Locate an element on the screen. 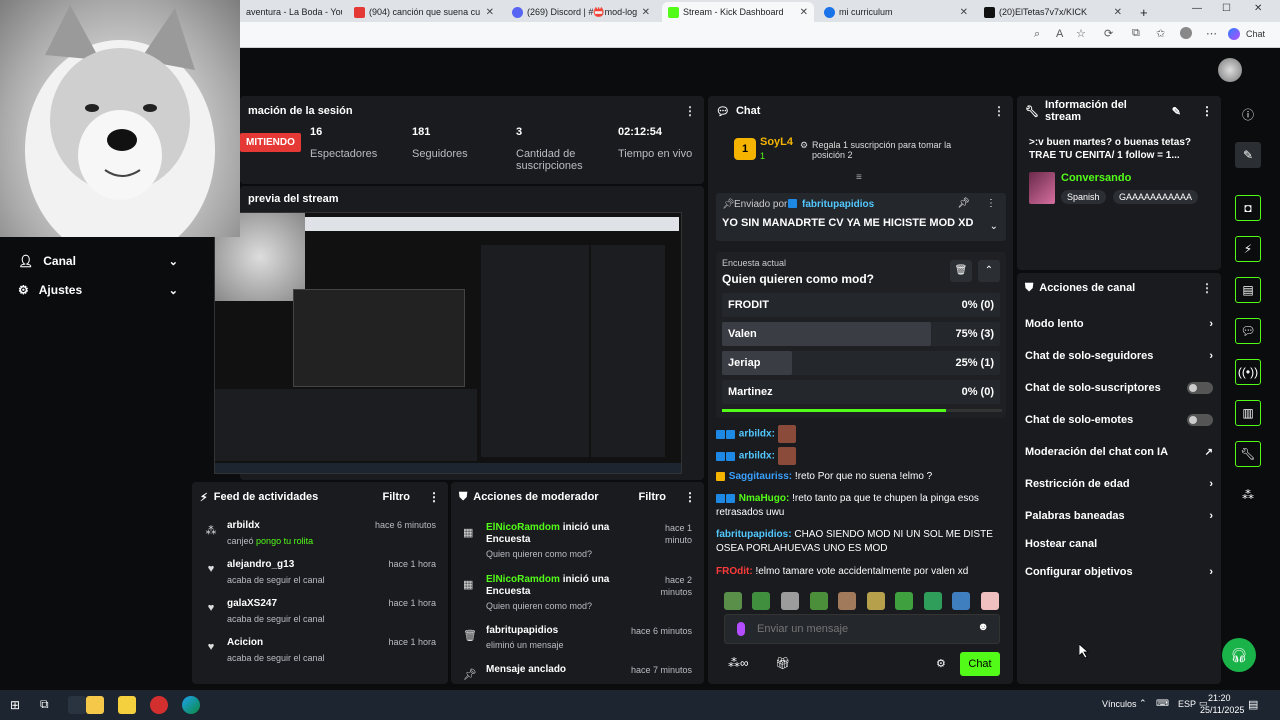 The image size is (1280, 720). chat-bubble-icon: 💬︎ is located at coordinates (1248, 331).